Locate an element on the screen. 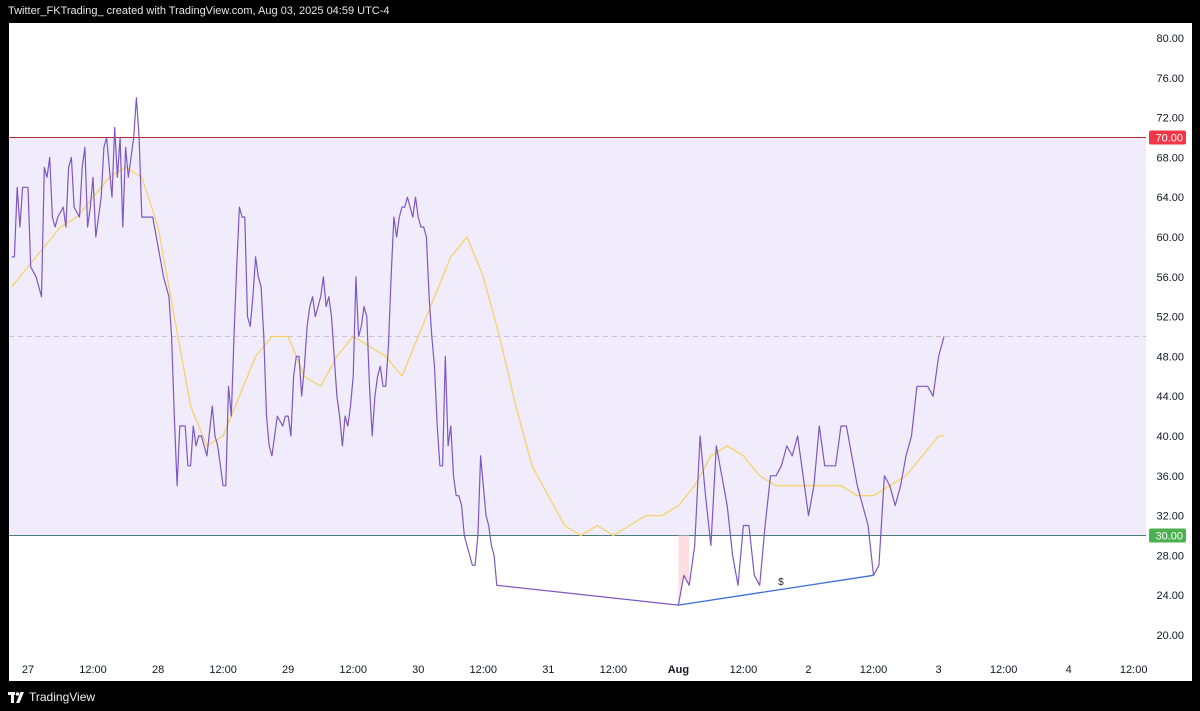 This screenshot has width=1200, height=711. divergence-layer: $ is located at coordinates (776, 590).